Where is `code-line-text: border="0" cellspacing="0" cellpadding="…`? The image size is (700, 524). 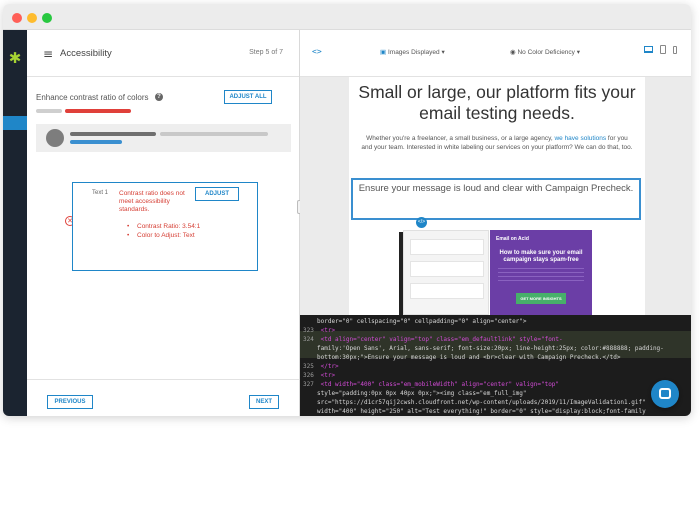
code-line-text: border="0" cellspacing="0" cellpadding="… is located at coordinates (422, 321).